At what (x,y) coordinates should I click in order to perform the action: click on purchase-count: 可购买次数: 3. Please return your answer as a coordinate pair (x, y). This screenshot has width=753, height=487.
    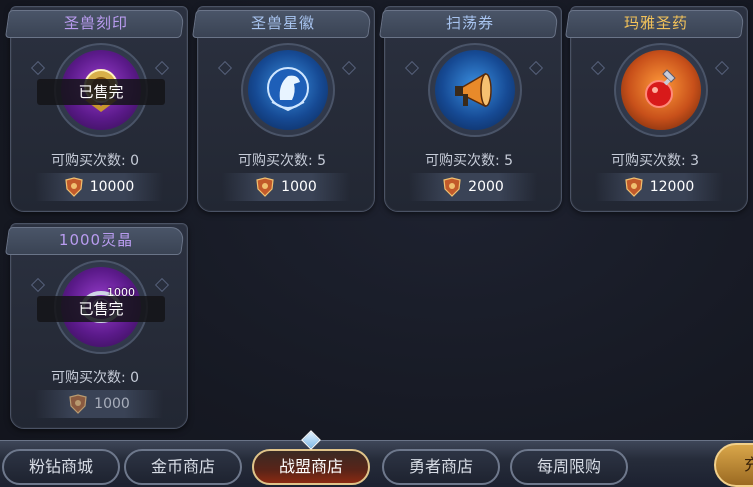
    Looking at the image, I should click on (655, 161).